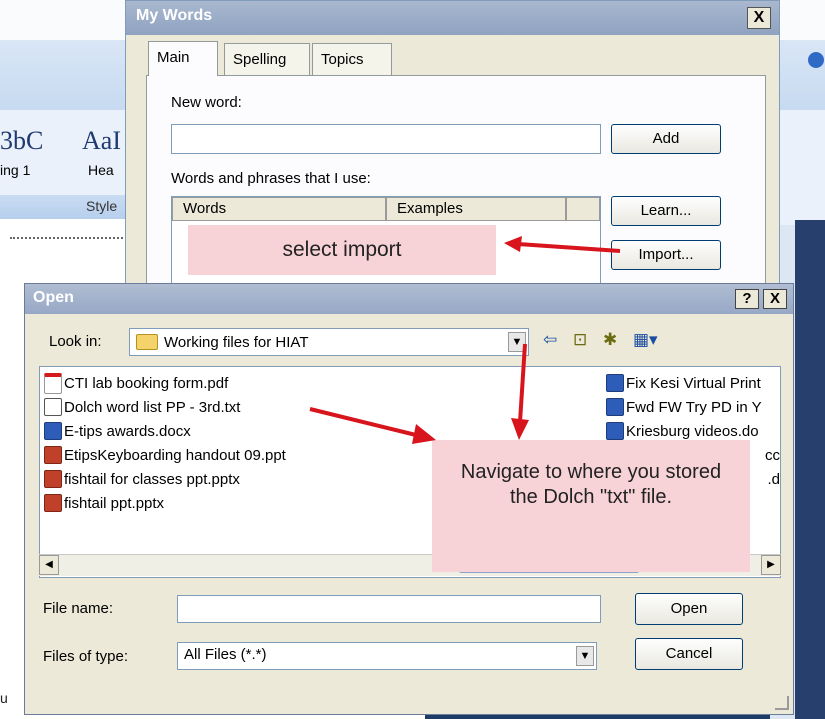 This screenshot has height=719, width=825. Describe the element at coordinates (236, 342) in the screenshot. I see `look-in-value: Working files for HIAT` at that location.